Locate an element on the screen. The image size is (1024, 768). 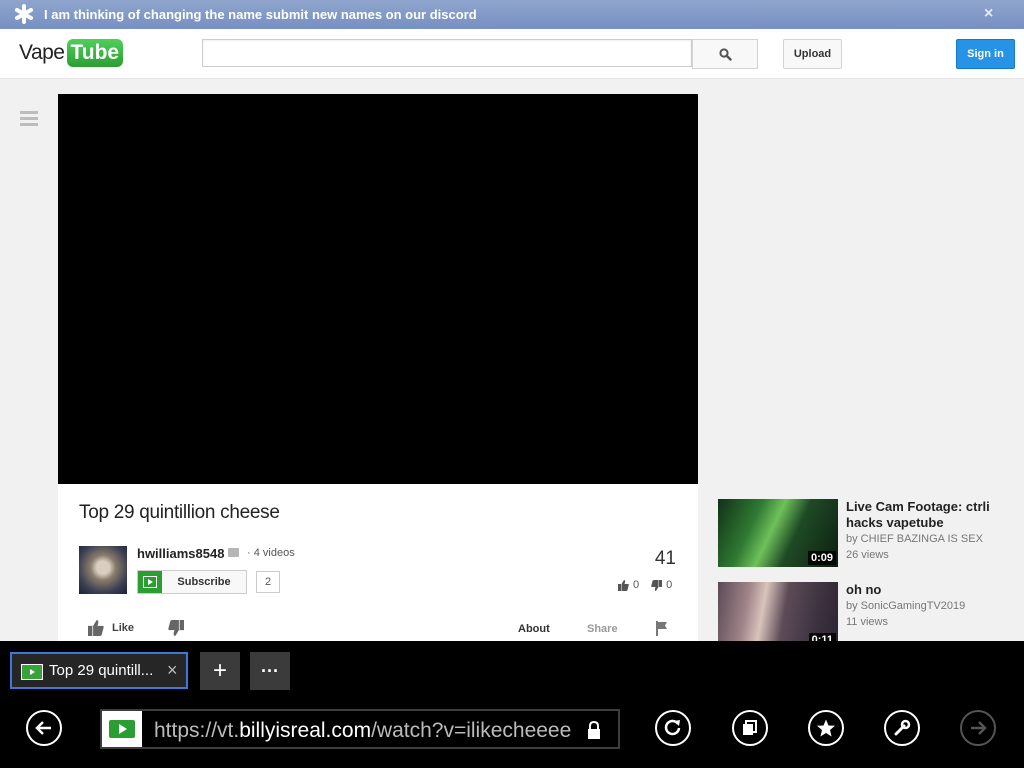
subscriber-count: 2 is located at coordinates (268, 582).